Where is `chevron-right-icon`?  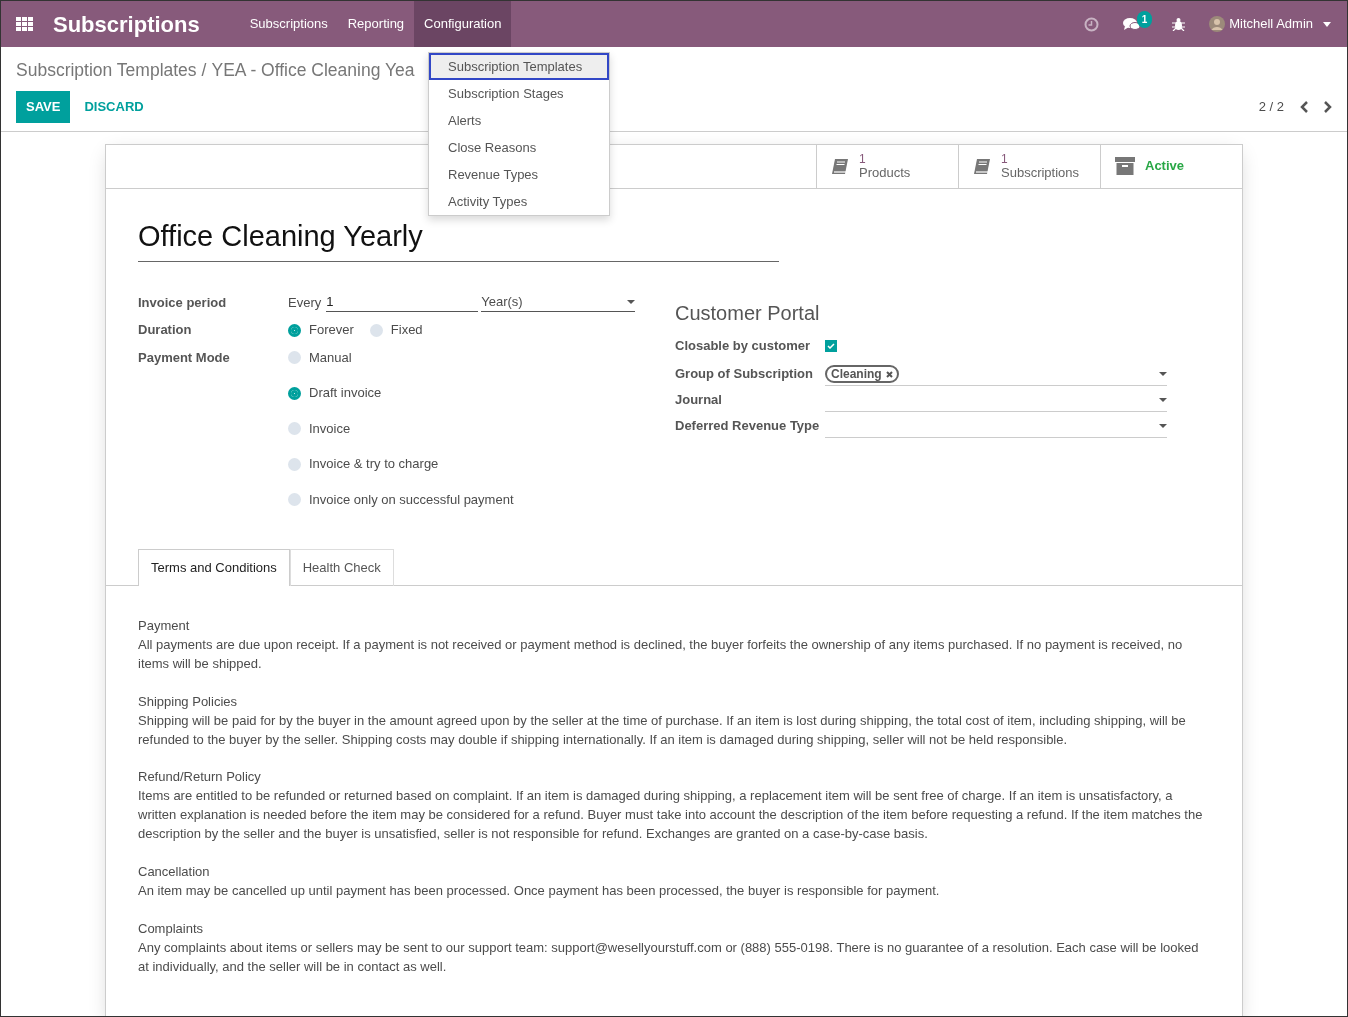 chevron-right-icon is located at coordinates (1328, 107).